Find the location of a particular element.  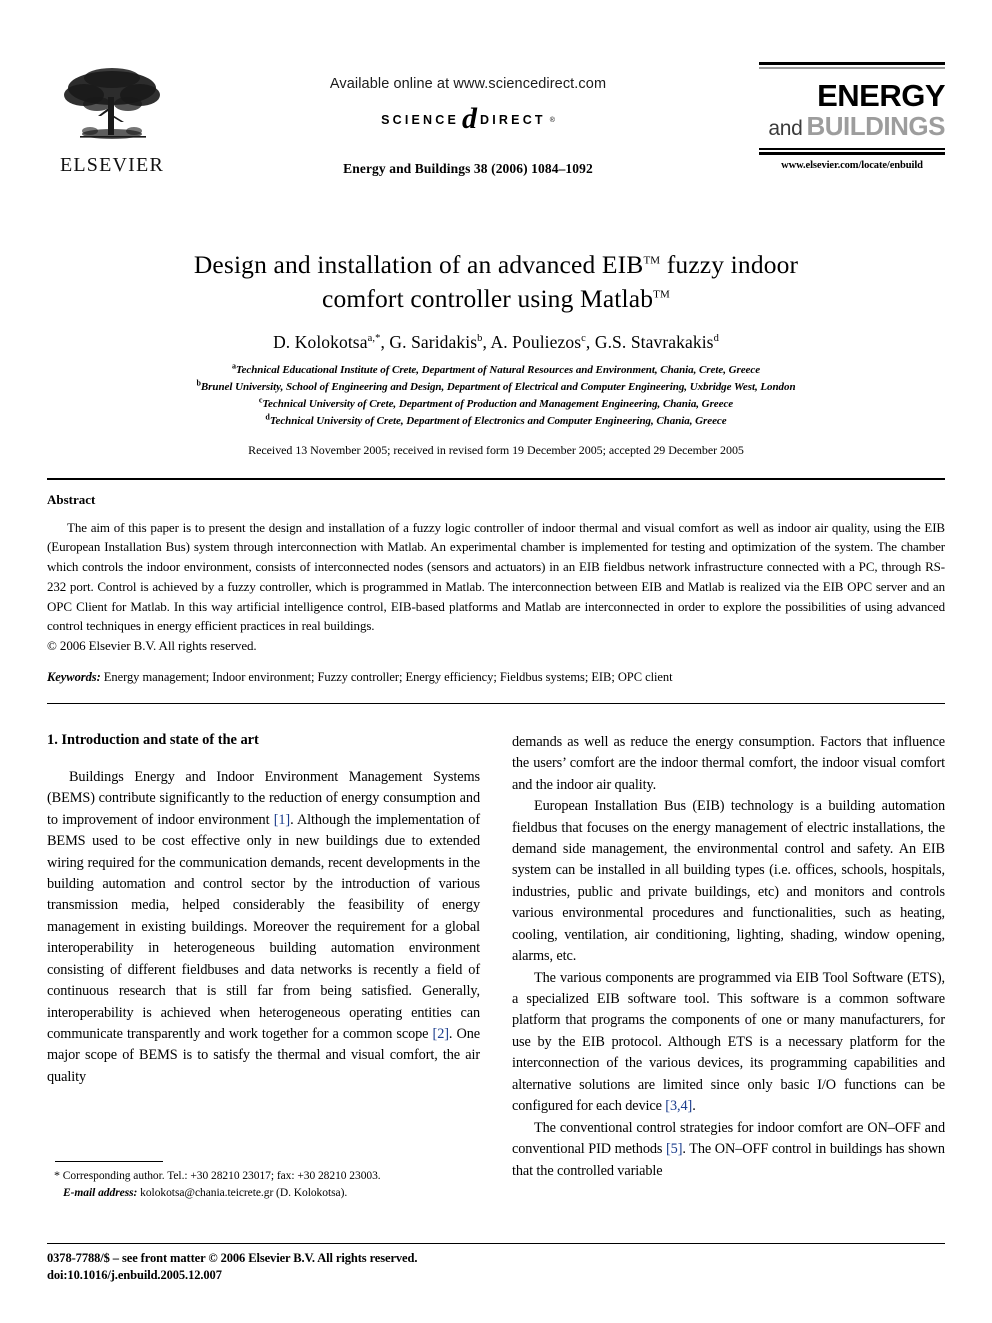

trademark-icon-1: TM is located at coordinates (652, 260).